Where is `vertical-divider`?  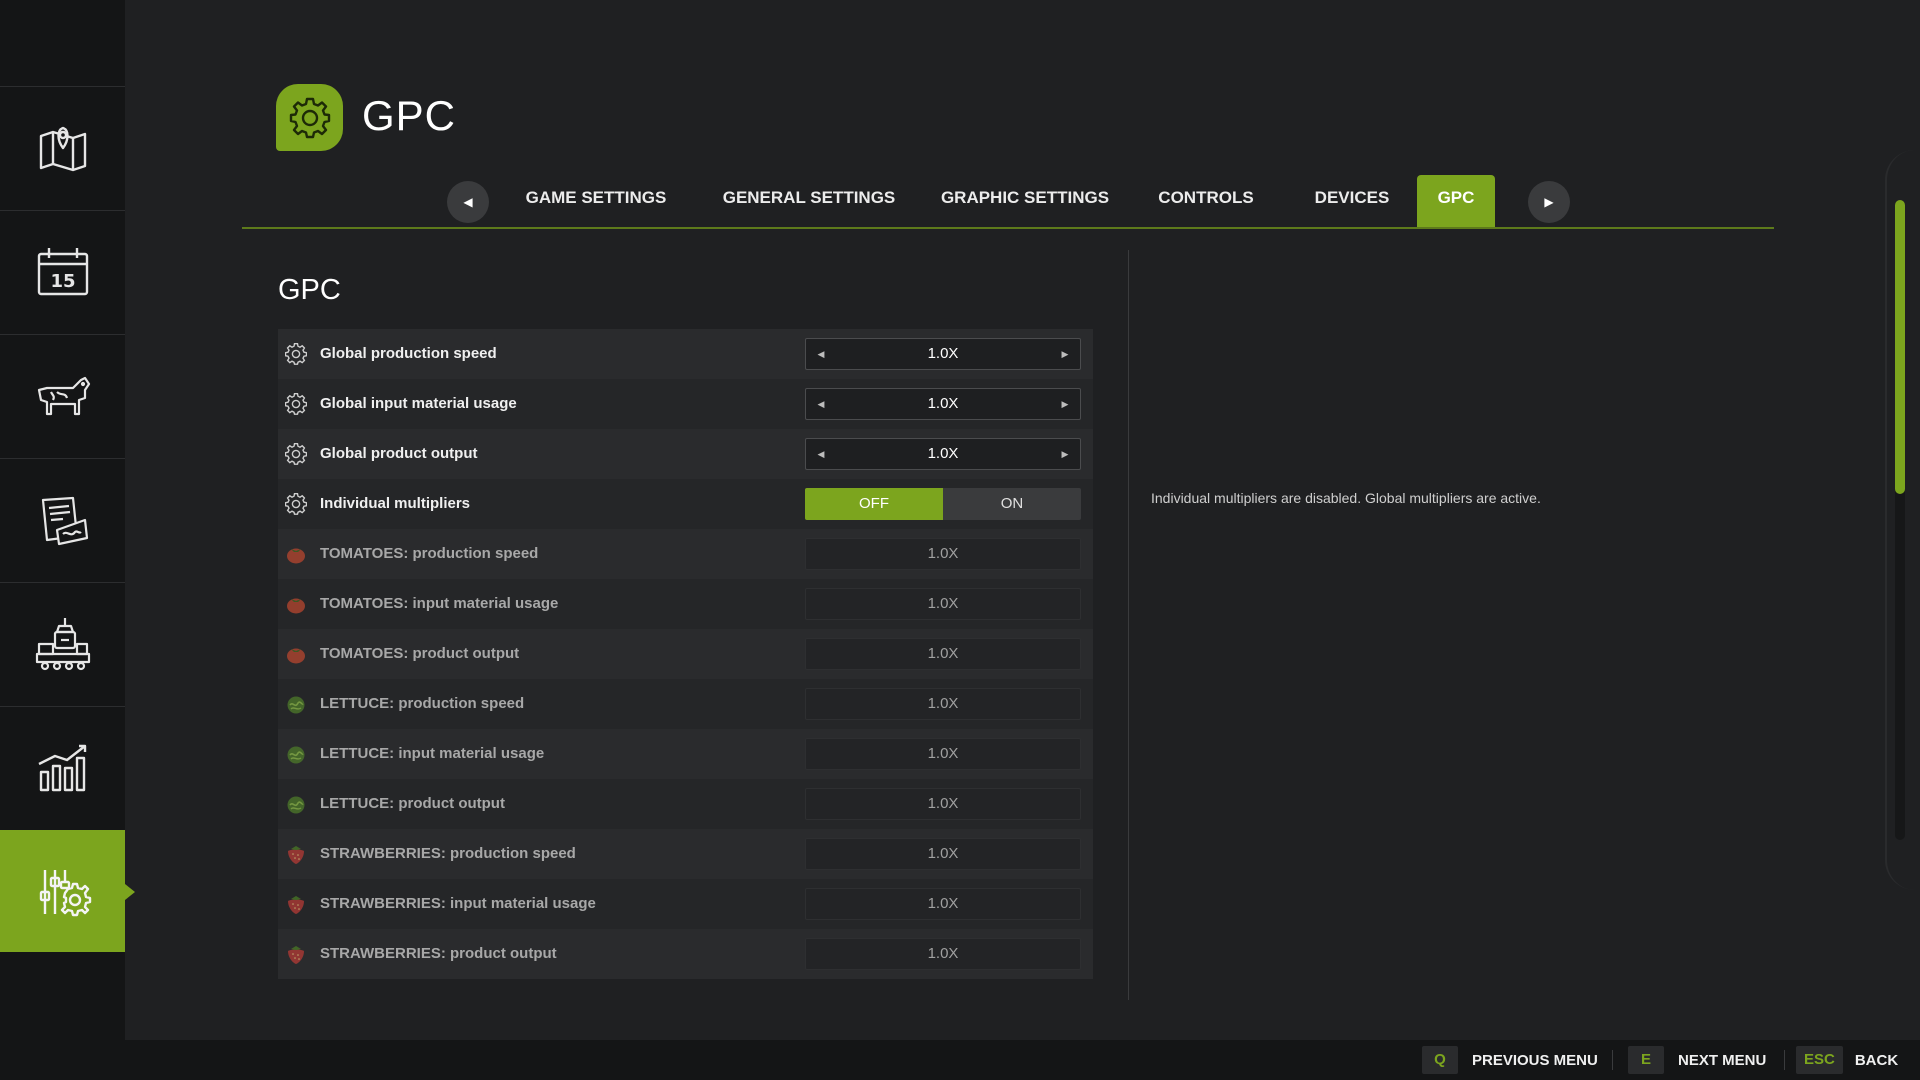 vertical-divider is located at coordinates (1128, 625).